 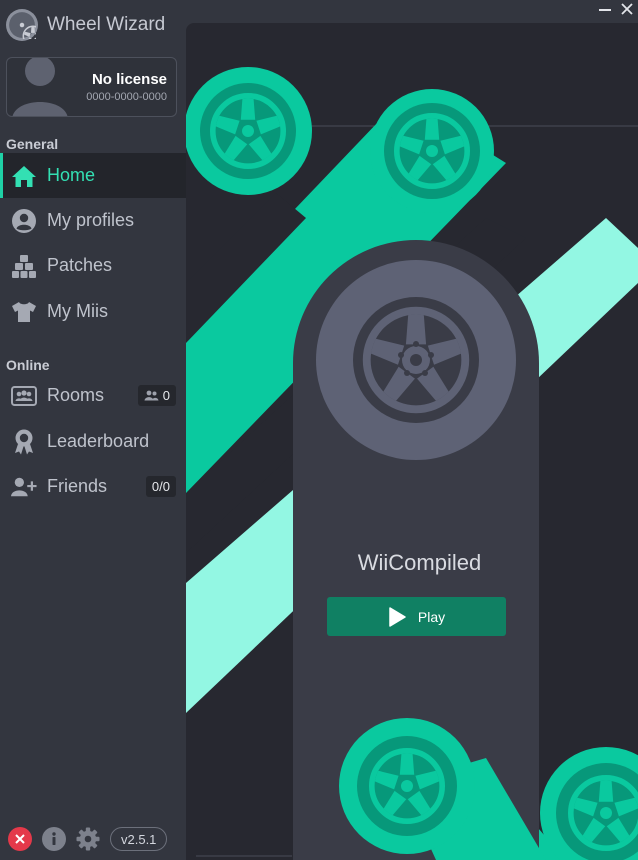 I want to click on license-card: No license 0000-0000-0000, so click(x=91, y=87).